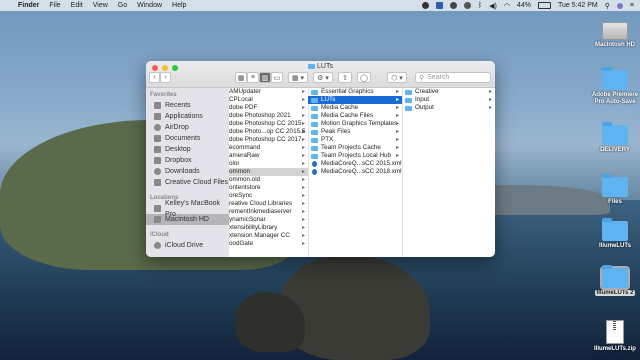 The width and height of the screenshot is (640, 360). What do you see at coordinates (187, 138) in the screenshot?
I see `sidebar-item-documents: Documents` at bounding box center [187, 138].